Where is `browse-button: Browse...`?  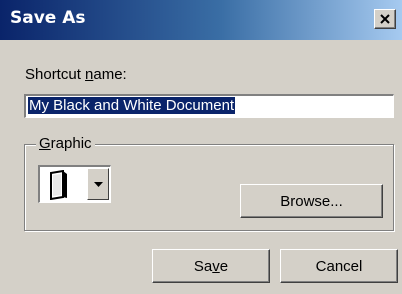 browse-button: Browse... is located at coordinates (311, 201).